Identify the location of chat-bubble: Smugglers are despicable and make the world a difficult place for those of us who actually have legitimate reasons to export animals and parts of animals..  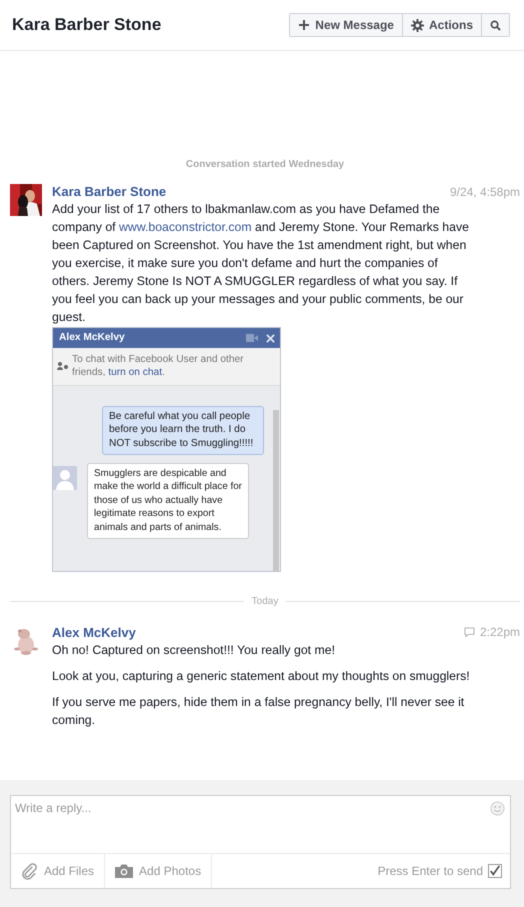
(168, 501).